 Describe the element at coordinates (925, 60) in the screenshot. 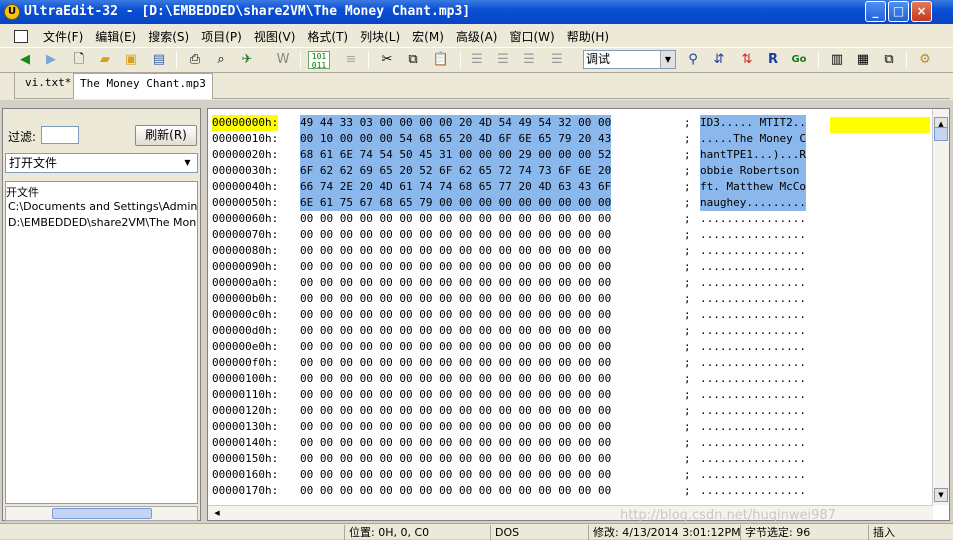

I see `settings-icon: ⚙` at that location.